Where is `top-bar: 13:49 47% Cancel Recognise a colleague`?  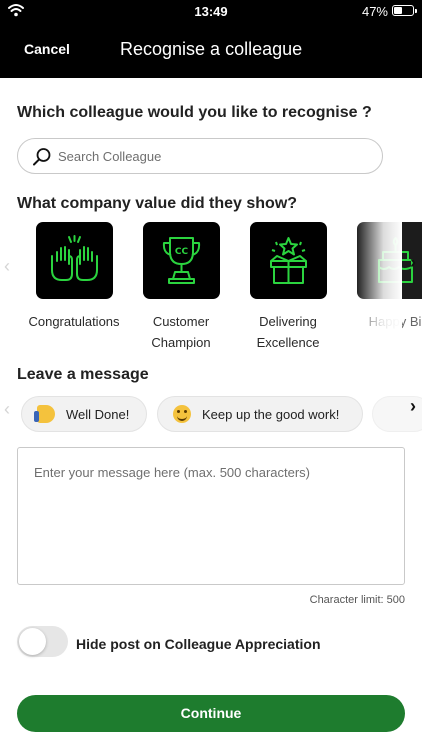 top-bar: 13:49 47% Cancel Recognise a colleague is located at coordinates (211, 39).